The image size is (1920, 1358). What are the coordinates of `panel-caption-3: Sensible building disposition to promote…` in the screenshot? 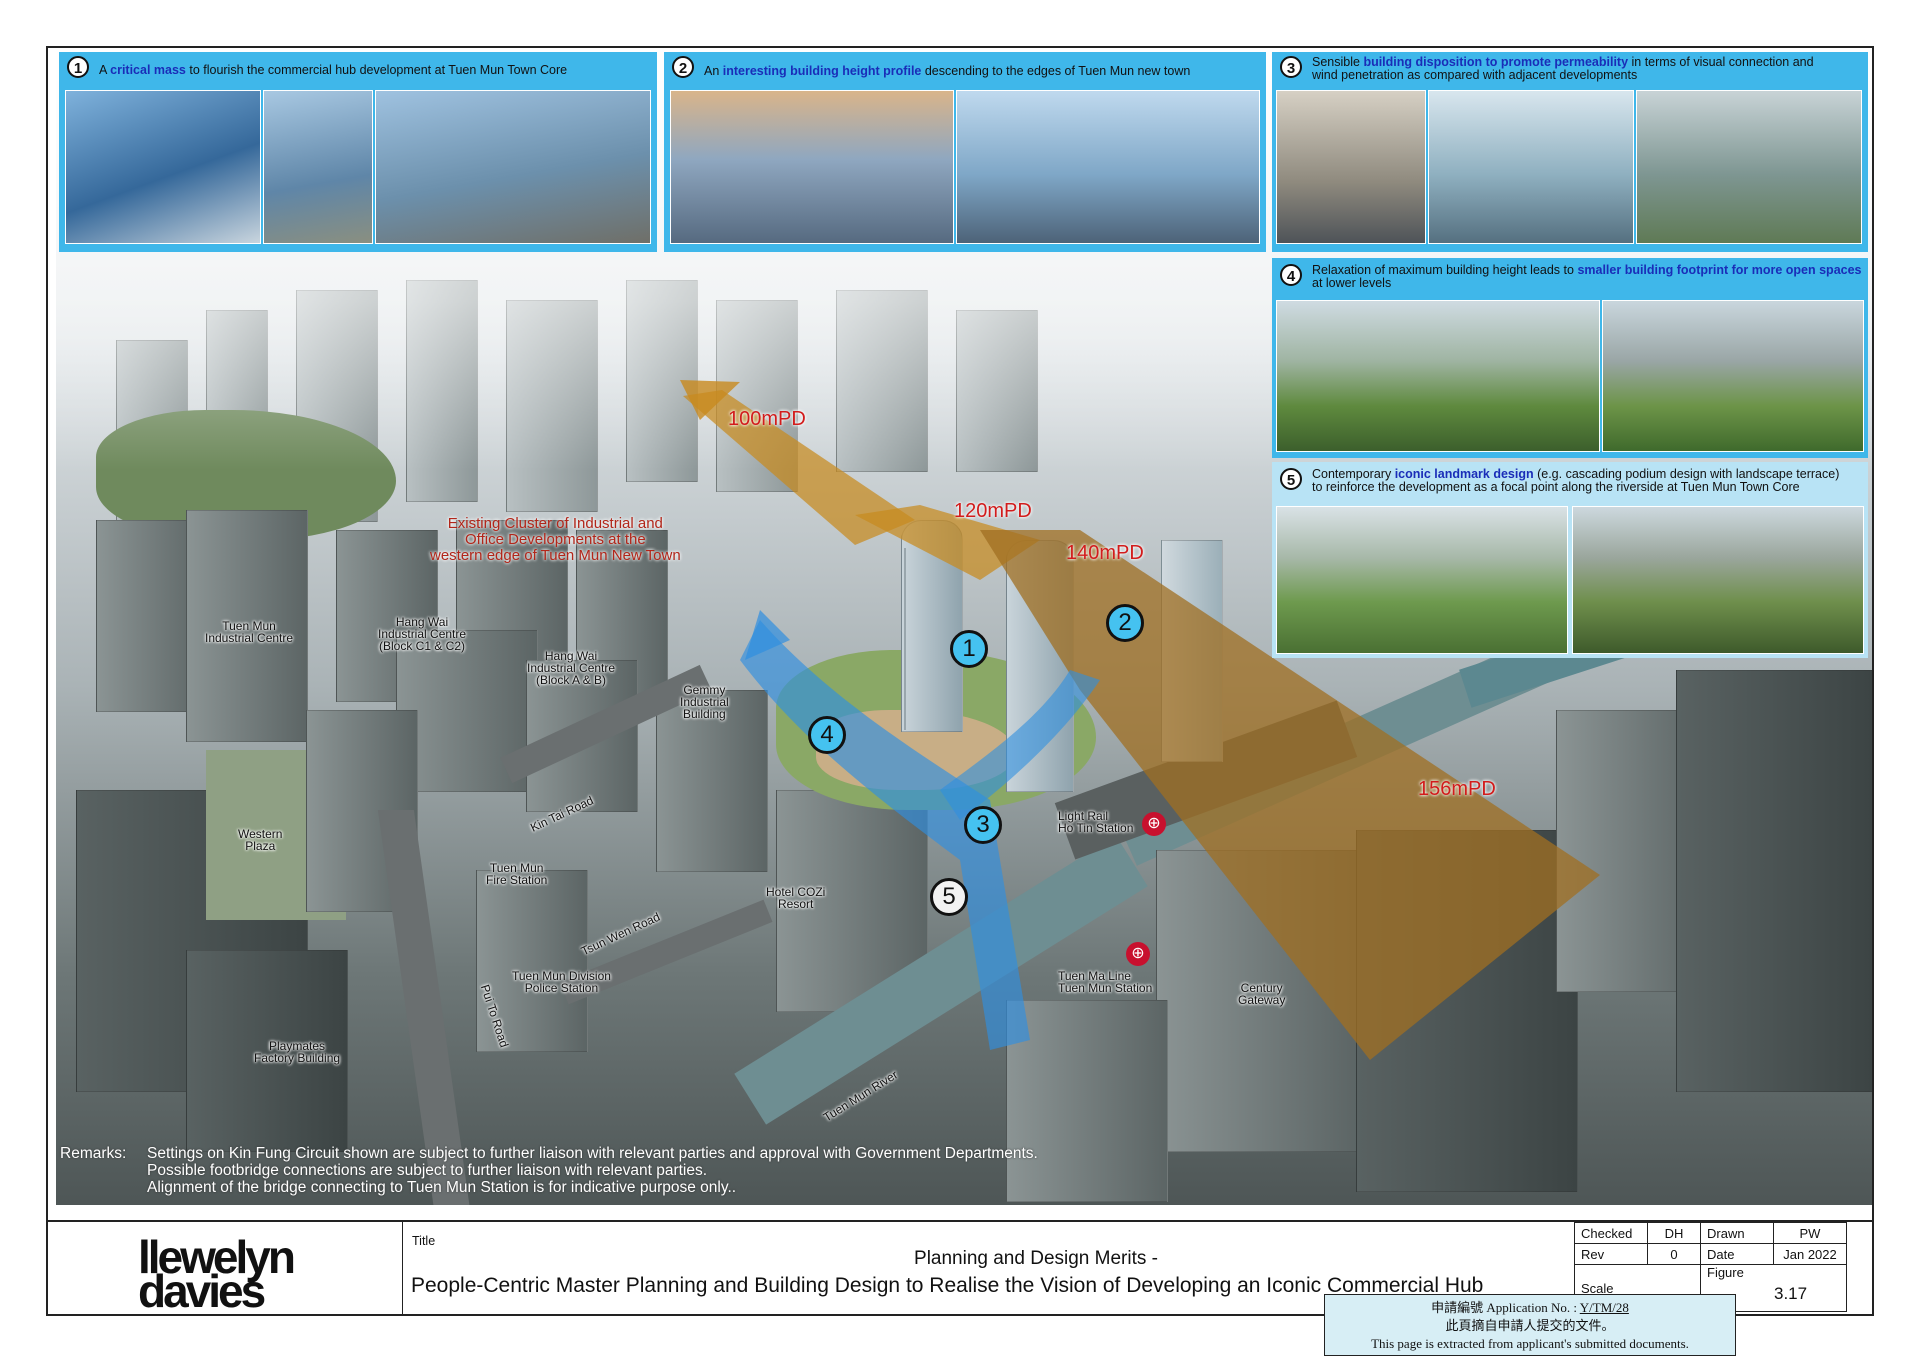 It's located at (1563, 68).